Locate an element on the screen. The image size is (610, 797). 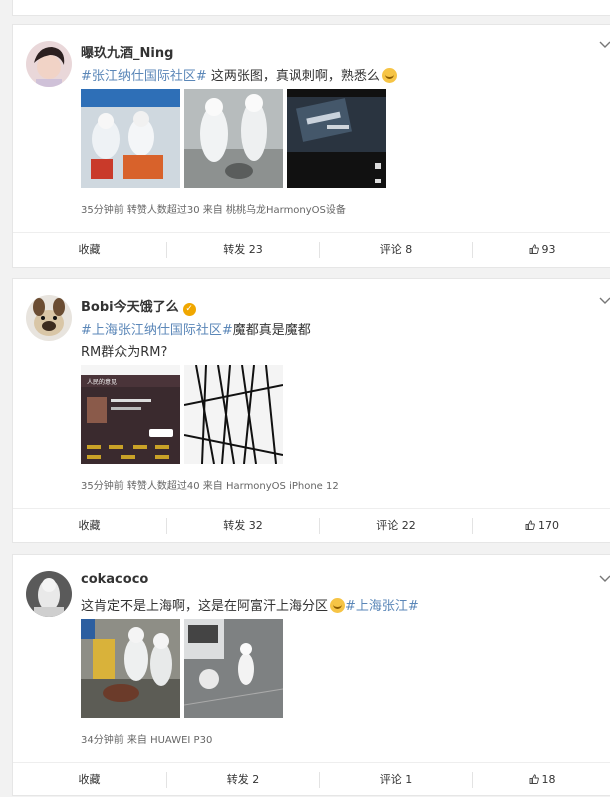
post-meta: 35分钟前 转赞人数超过30 来自 桃桃乌龙HarmonyOS设备 is located at coordinates (213, 210).